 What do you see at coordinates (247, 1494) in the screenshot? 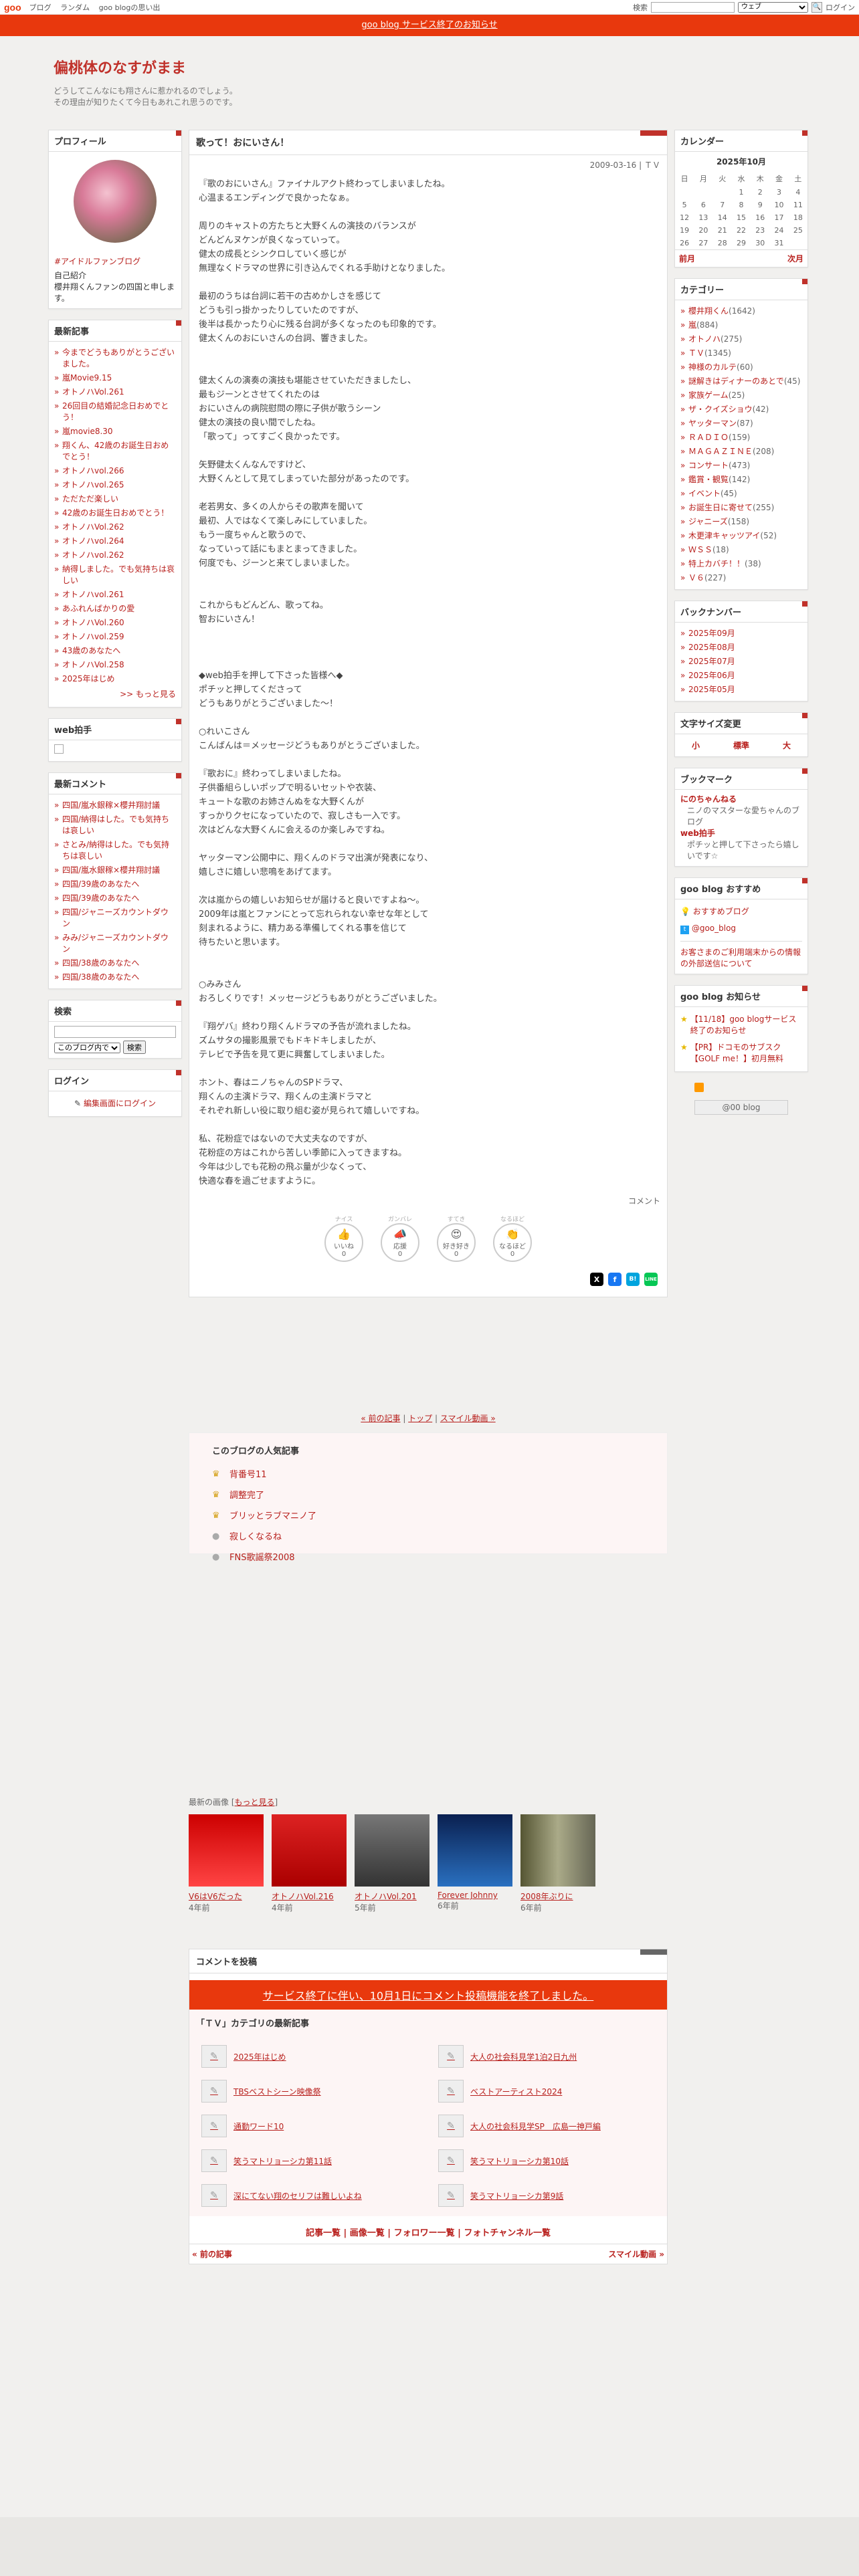
I see `popular-item-title: 調整完了` at bounding box center [247, 1494].